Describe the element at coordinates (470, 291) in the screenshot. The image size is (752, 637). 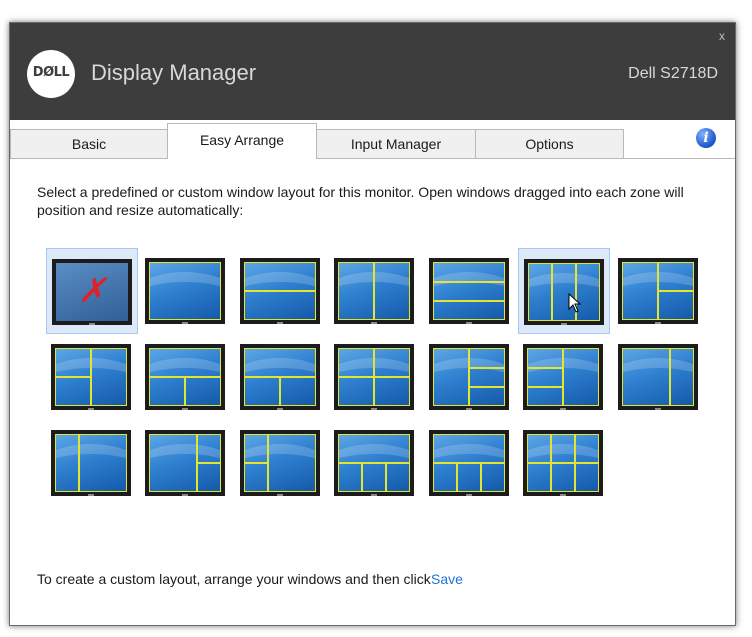
I see `layout-three-horizontal` at that location.